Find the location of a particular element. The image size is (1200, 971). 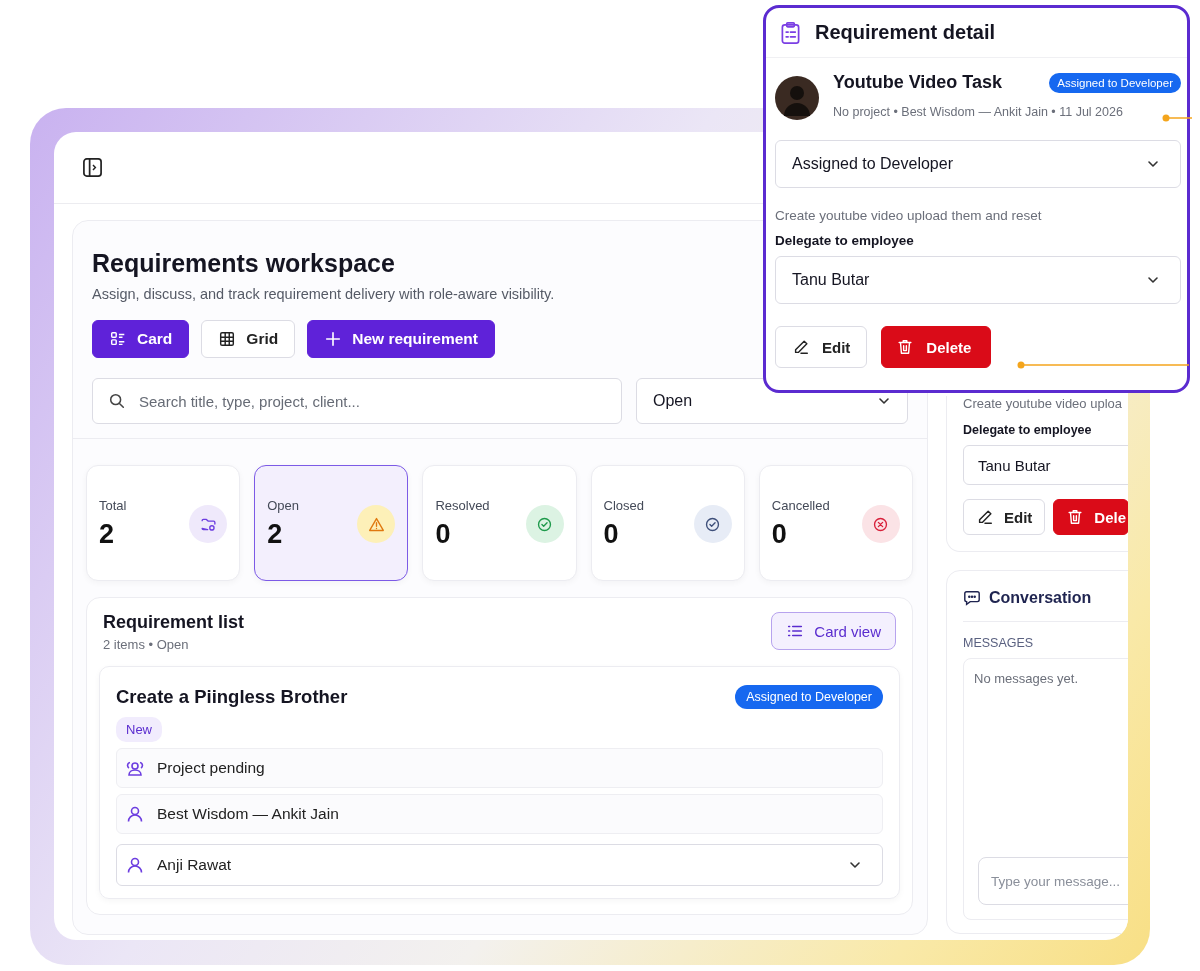

clipboard-icon is located at coordinates (790, 32).